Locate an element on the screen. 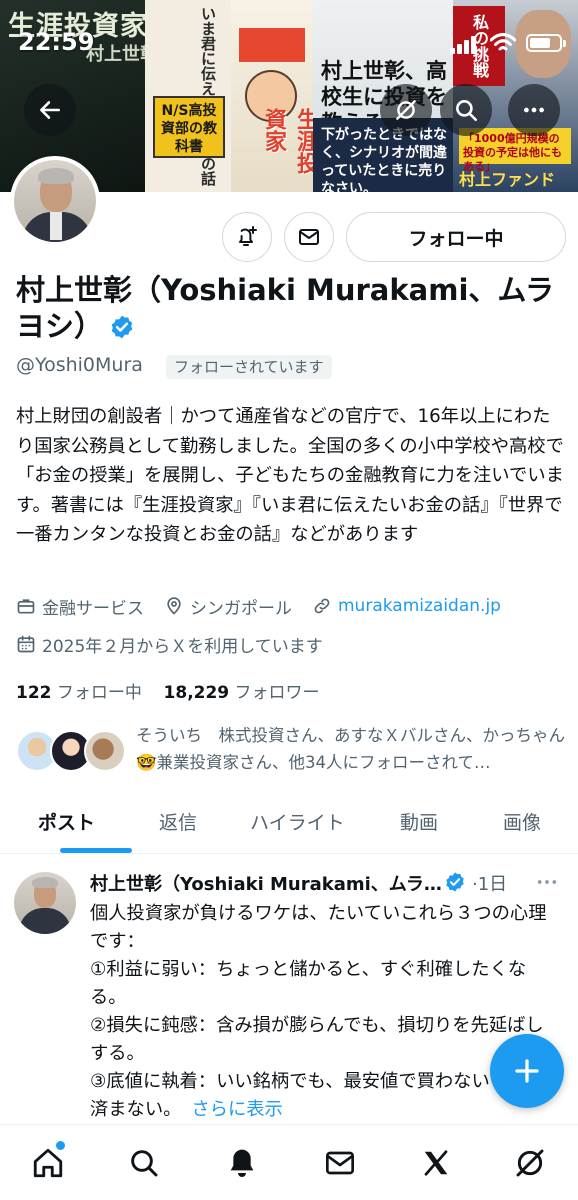 The height and width of the screenshot is (1200, 578). profile-name: 村上世彰（Yoshiaki Murakami、ムラヨシ） is located at coordinates (285, 308).